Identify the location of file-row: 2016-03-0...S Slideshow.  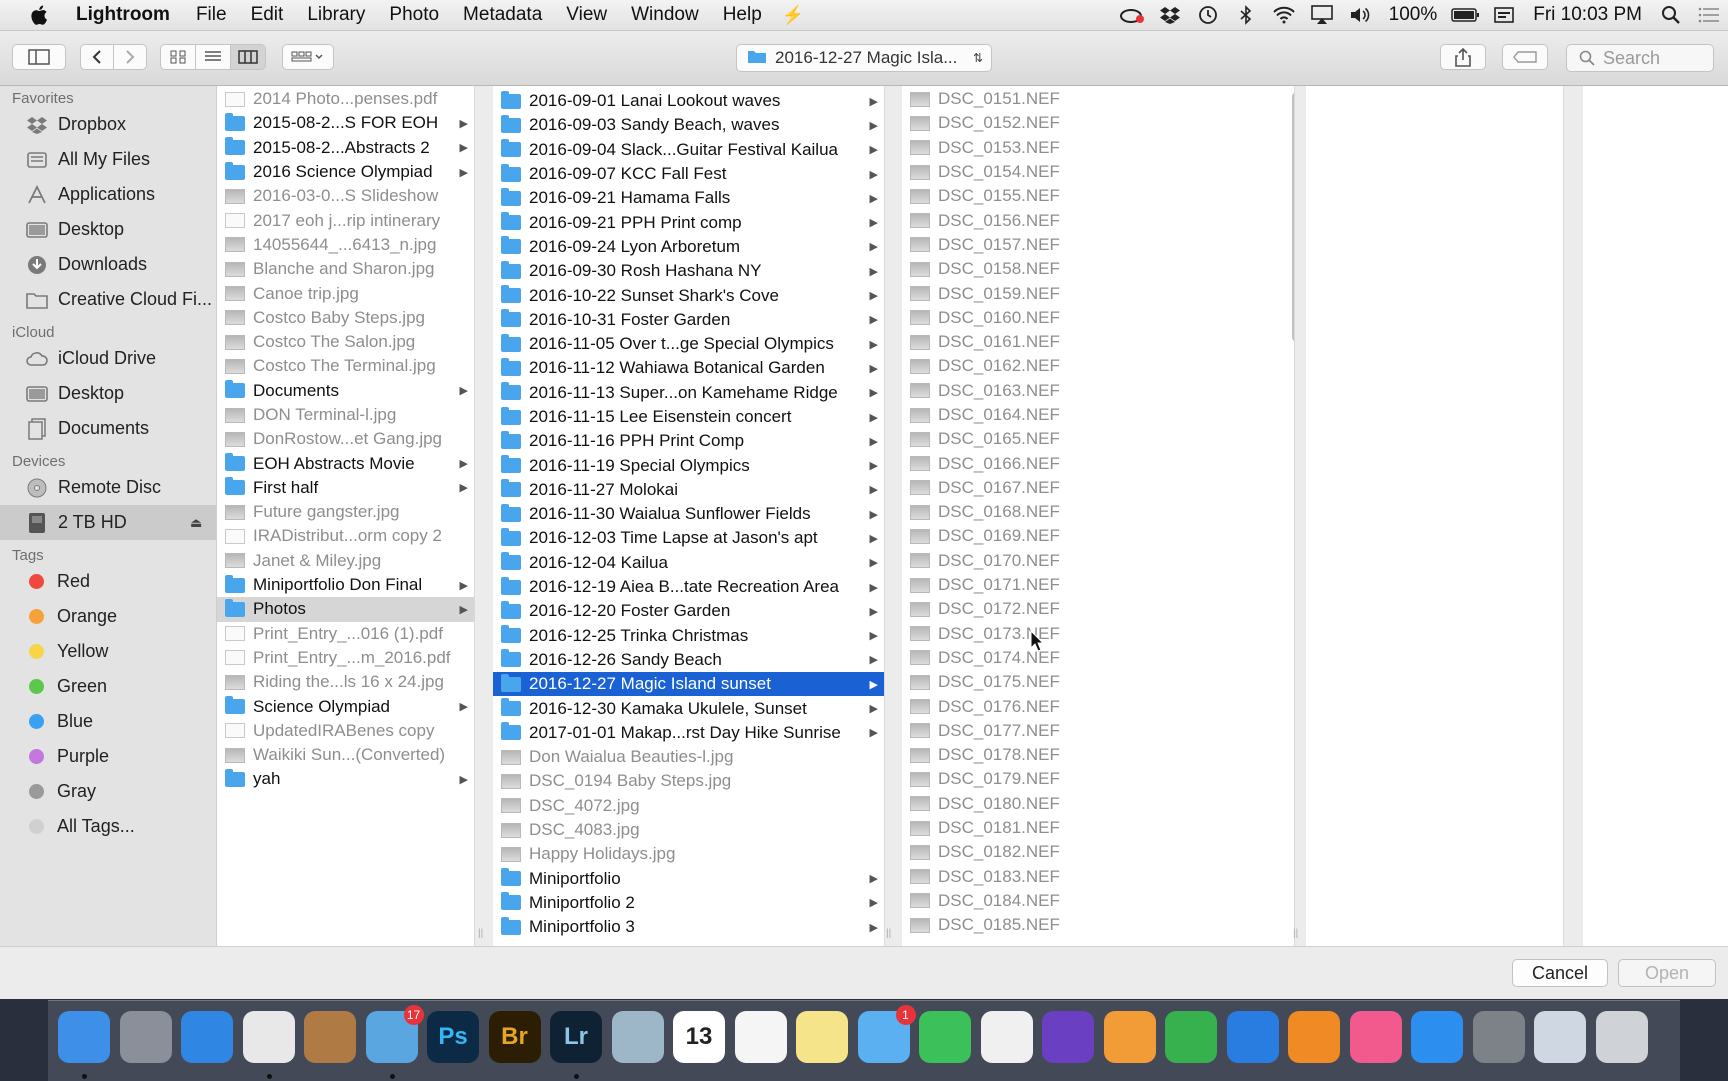
(345, 196).